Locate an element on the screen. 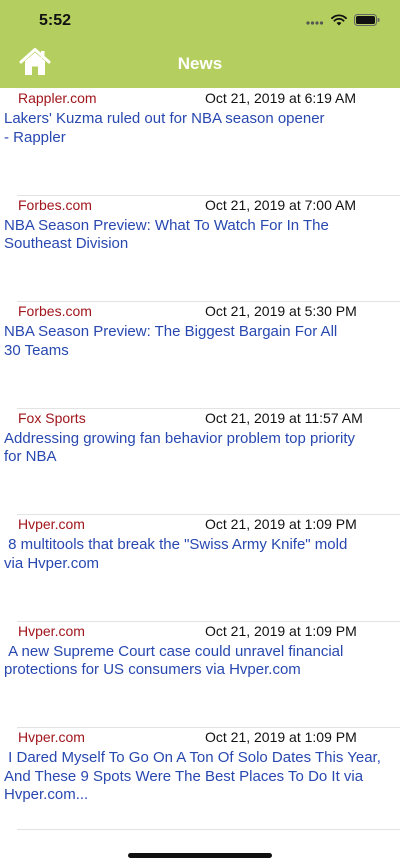 Image resolution: width=400 pixels, height=866 pixels. home-button is located at coordinates (35, 64).